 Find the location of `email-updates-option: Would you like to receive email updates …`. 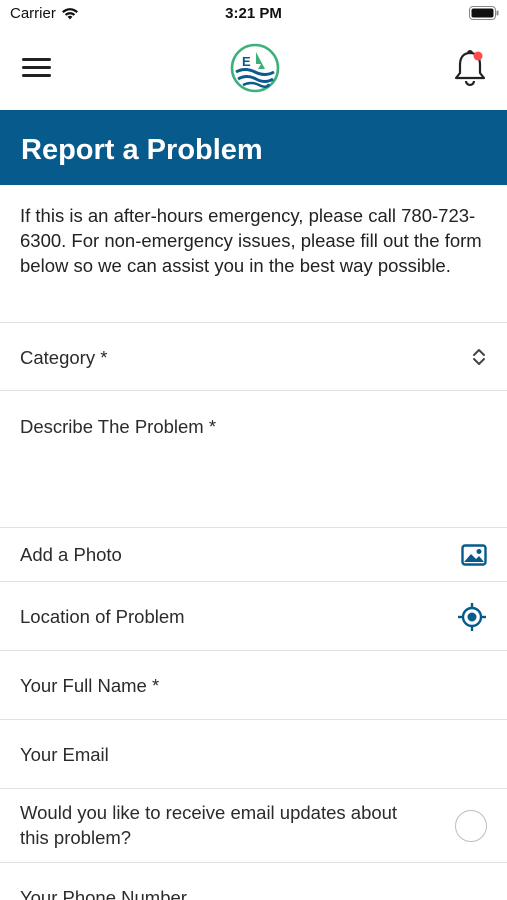

email-updates-option: Would you like to receive email updates … is located at coordinates (253, 825).